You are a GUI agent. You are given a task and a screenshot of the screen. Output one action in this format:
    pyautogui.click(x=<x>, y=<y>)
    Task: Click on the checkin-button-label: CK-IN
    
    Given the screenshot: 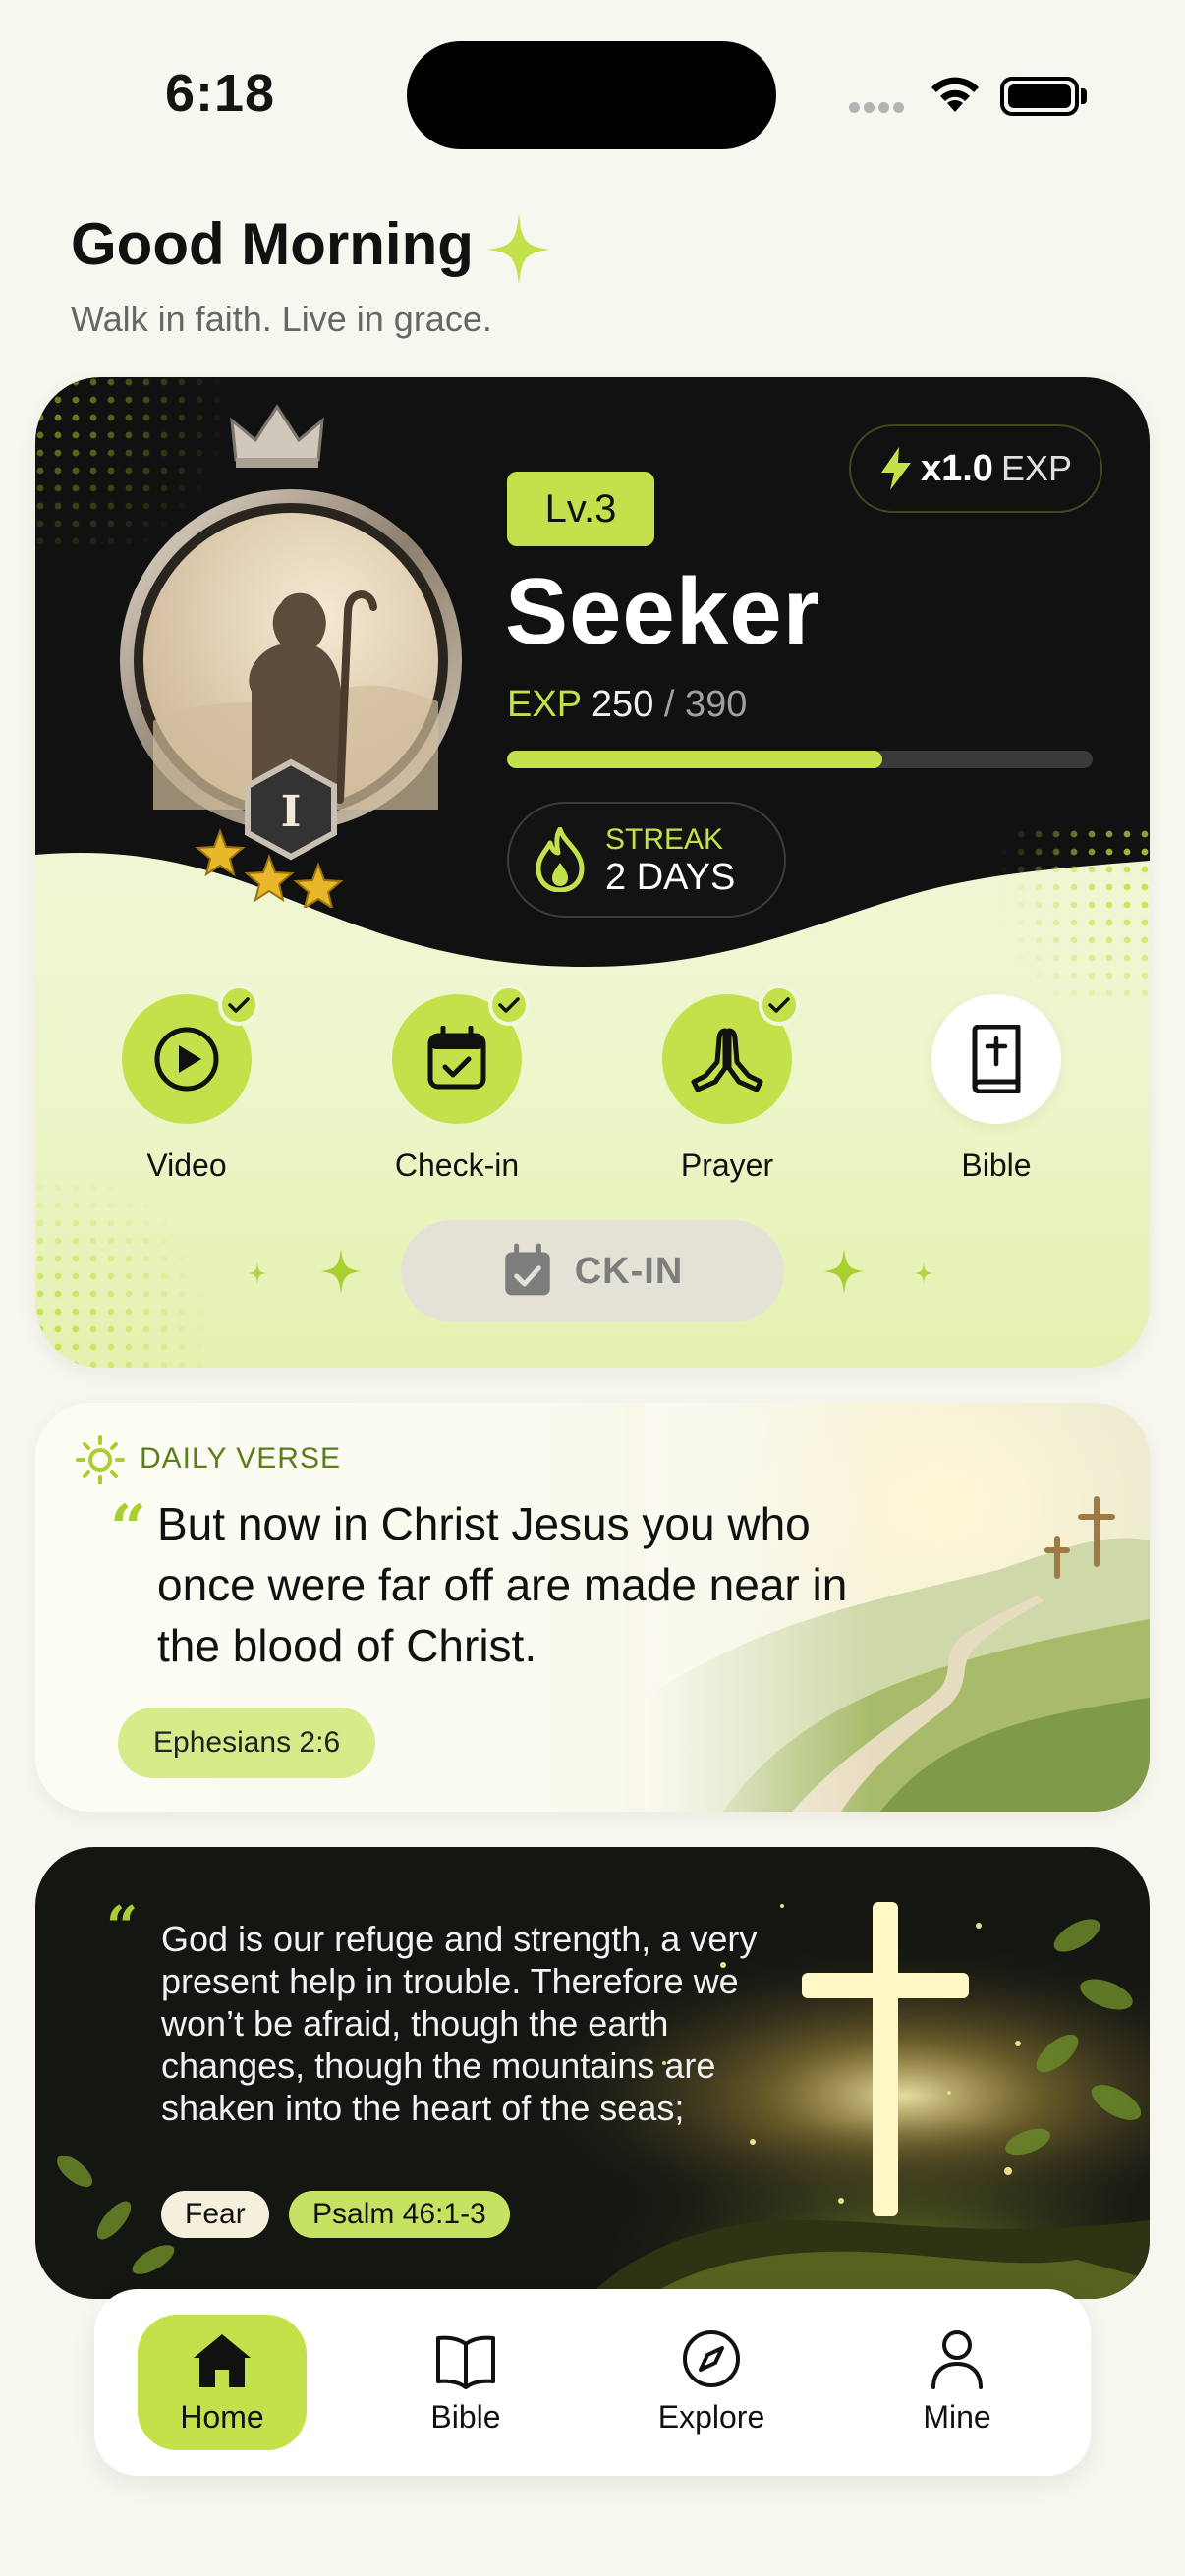 What is the action you would take?
    pyautogui.click(x=629, y=1271)
    